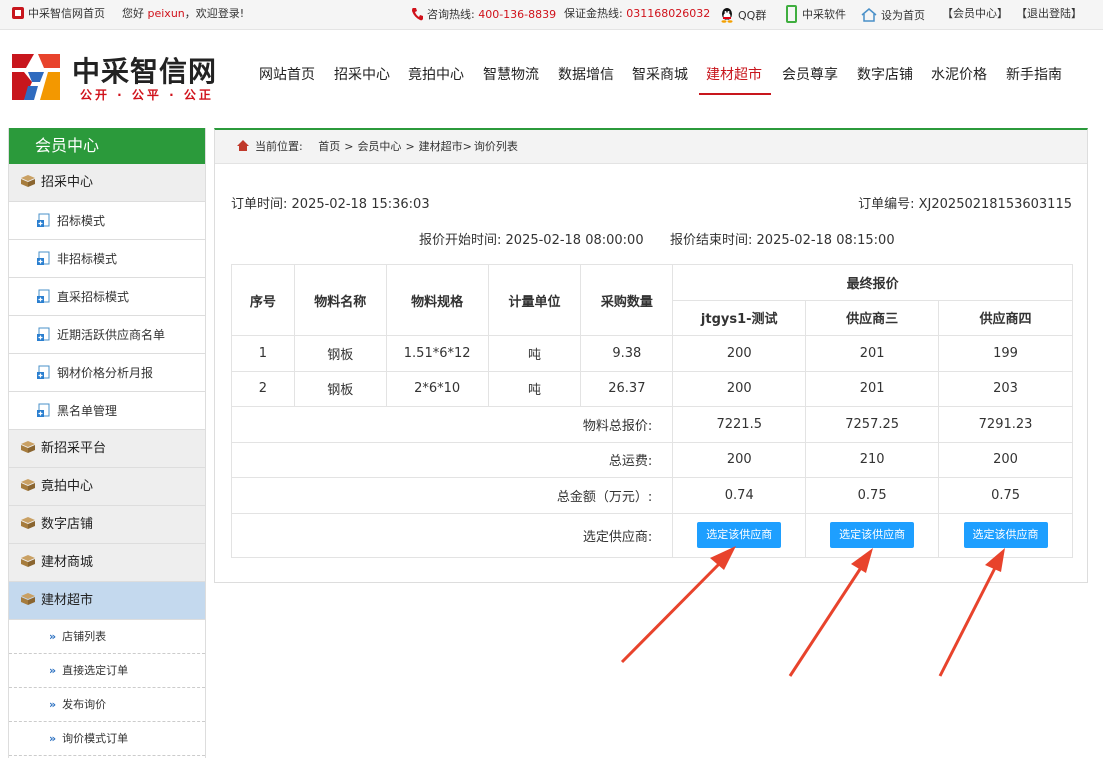 This screenshot has height=758, width=1103. I want to click on site-logo-icon, so click(18, 13).